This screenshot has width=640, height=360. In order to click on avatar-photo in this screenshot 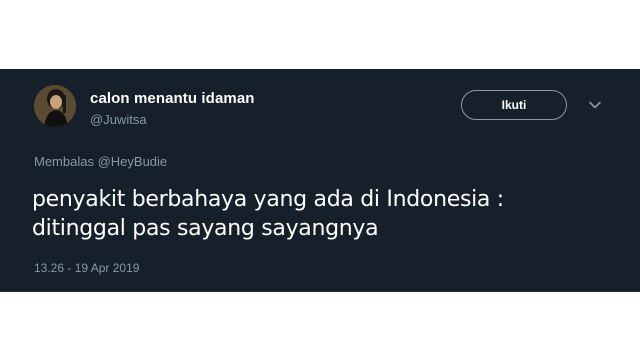, I will do `click(55, 106)`.